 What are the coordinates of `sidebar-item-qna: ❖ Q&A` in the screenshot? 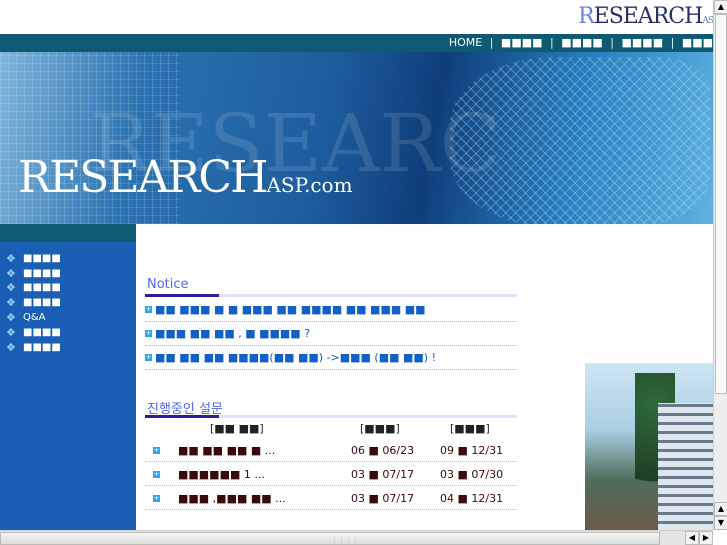 It's located at (71, 317).